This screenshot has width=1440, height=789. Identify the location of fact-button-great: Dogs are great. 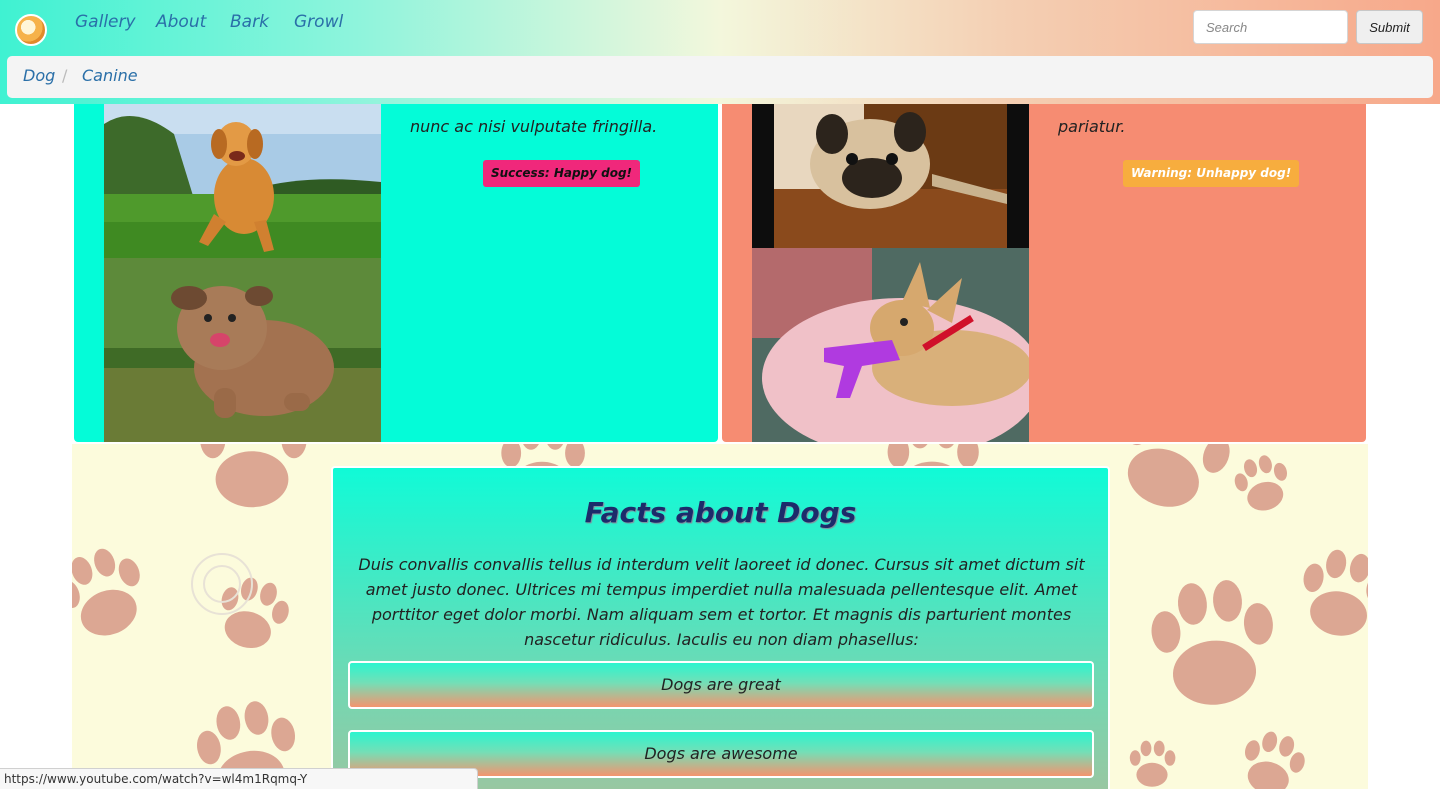
(721, 685).